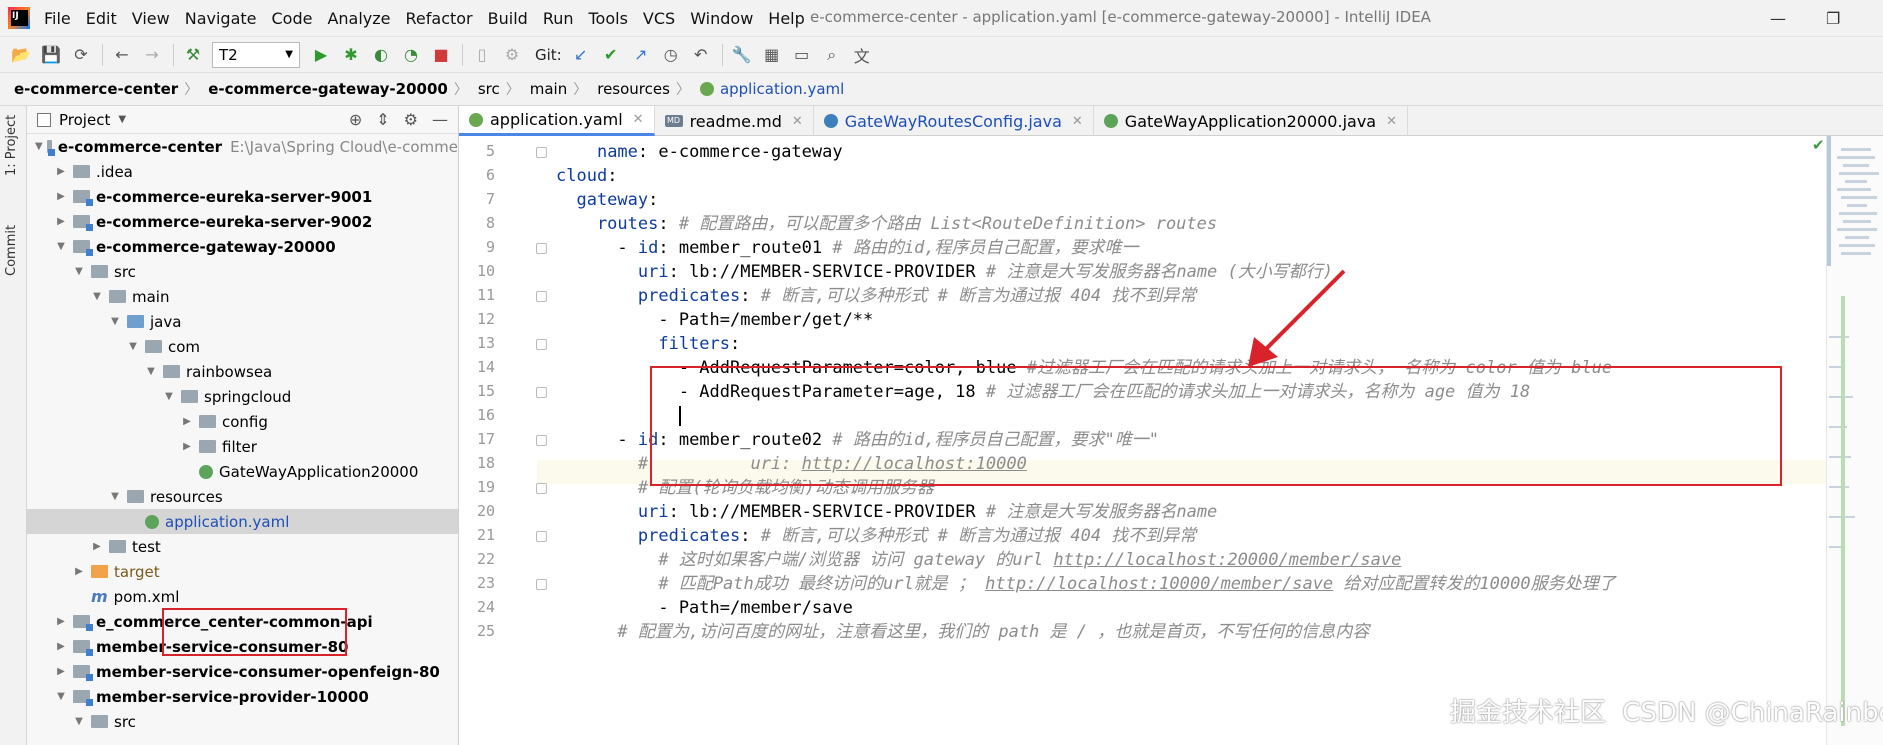  Describe the element at coordinates (489, 89) in the screenshot. I see `breadcrumb-item: src` at that location.